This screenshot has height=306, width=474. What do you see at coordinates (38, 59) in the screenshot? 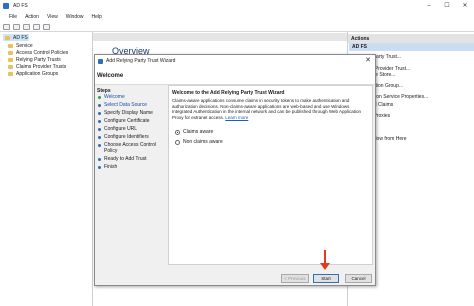
I see `tree-item-label: Relying Party Trusts` at bounding box center [38, 59].